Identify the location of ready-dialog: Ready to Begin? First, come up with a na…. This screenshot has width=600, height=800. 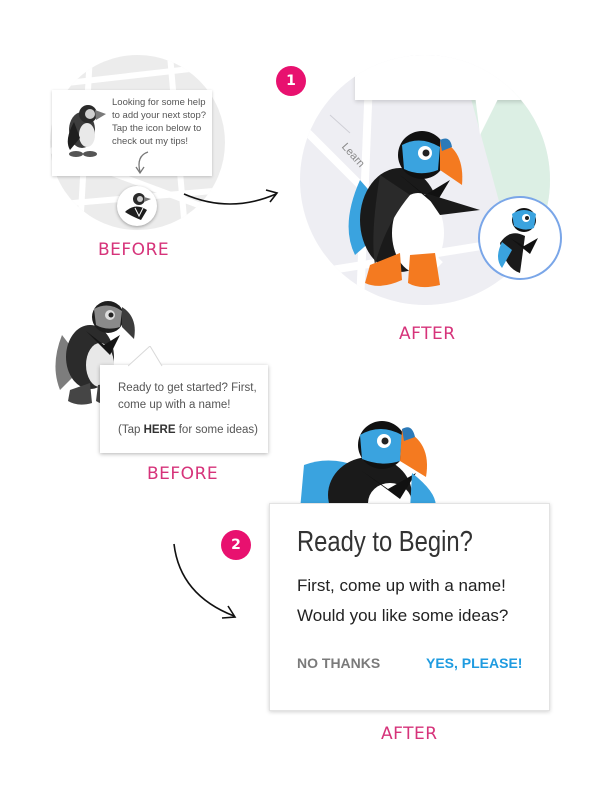
(409, 607).